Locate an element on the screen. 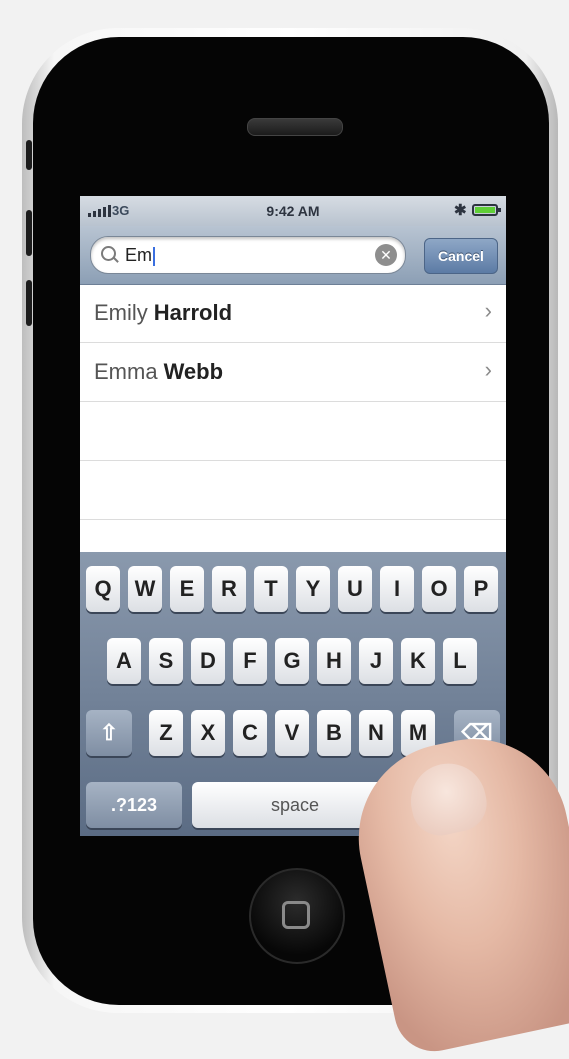  search-input: Em ✕ is located at coordinates (248, 255).